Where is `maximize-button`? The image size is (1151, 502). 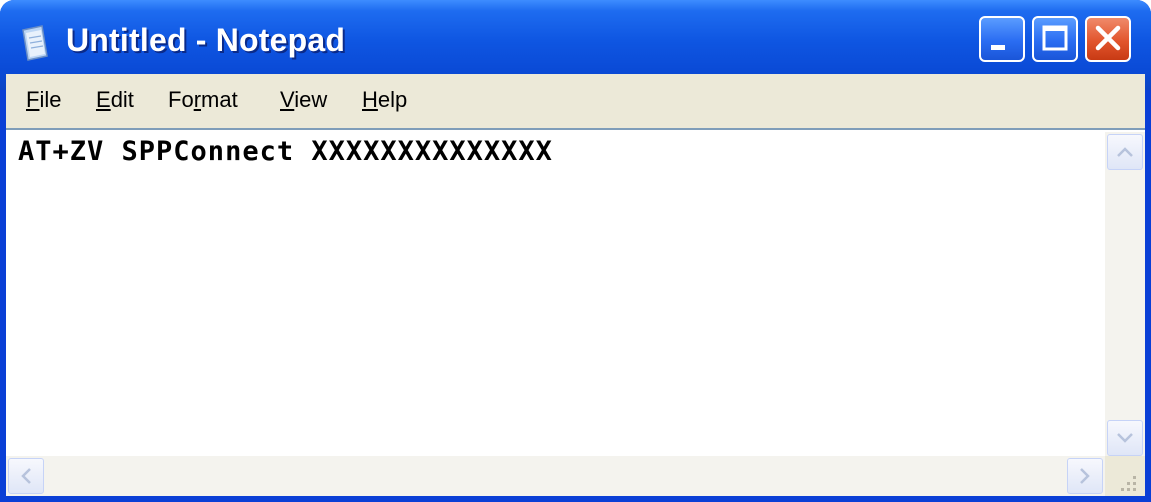
maximize-button is located at coordinates (1055, 39).